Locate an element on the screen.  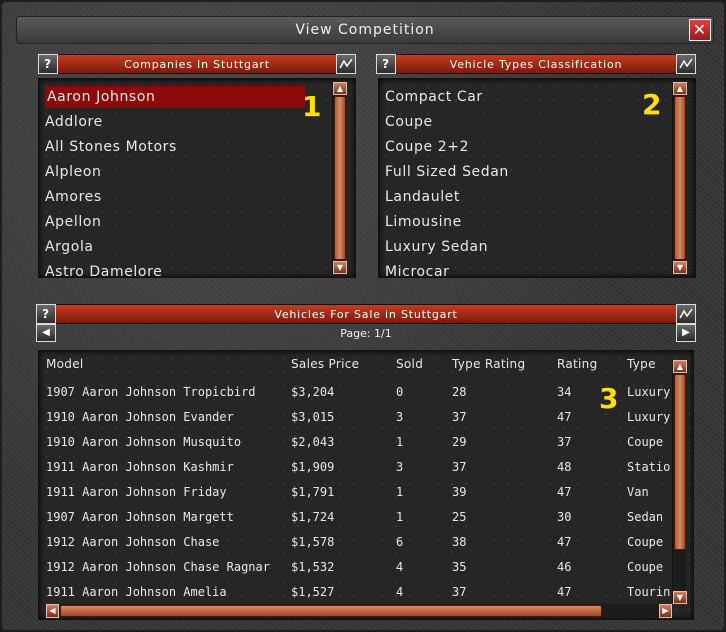
list-item: Full Sized Sedan is located at coordinates (447, 172).